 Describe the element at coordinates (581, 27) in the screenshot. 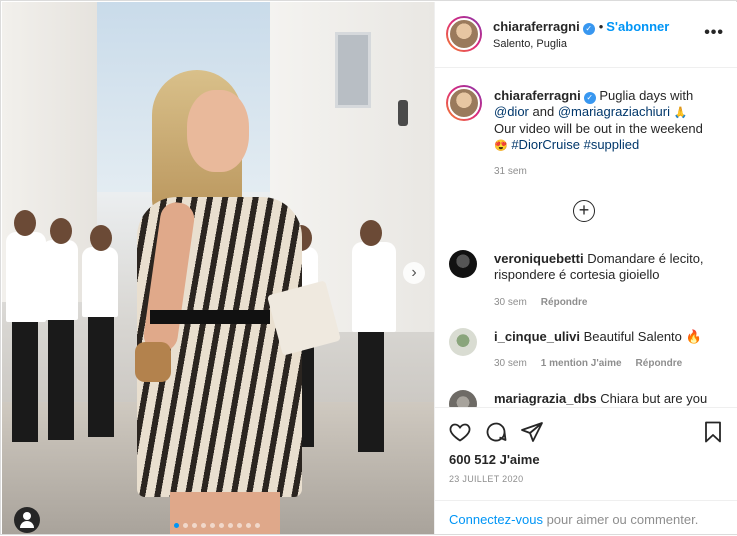

I see `header-user-line: chiaraferragni ✓ • S'abonner` at that location.